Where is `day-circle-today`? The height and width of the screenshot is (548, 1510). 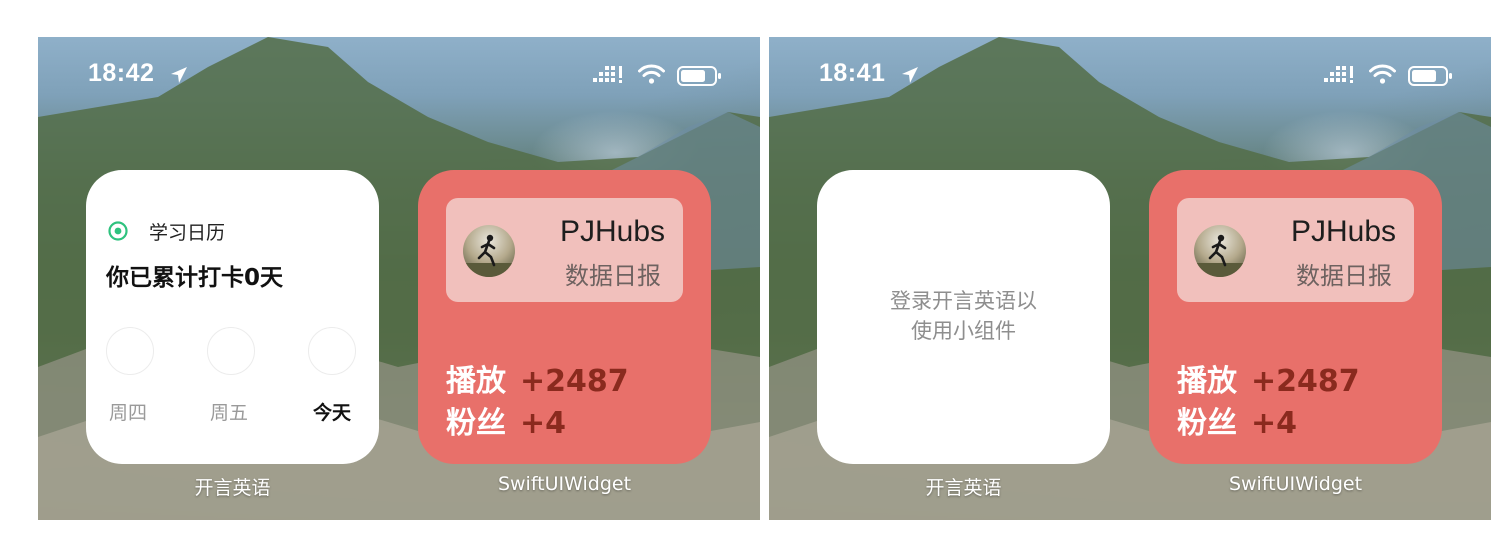
day-circle-today is located at coordinates (332, 351).